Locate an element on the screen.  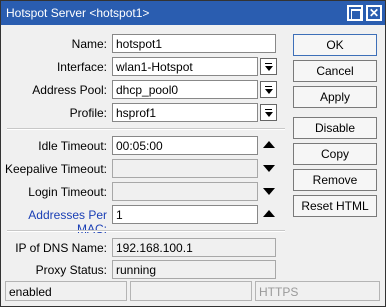
idle-timeout-label: Idle Timeout: is located at coordinates (72, 146).